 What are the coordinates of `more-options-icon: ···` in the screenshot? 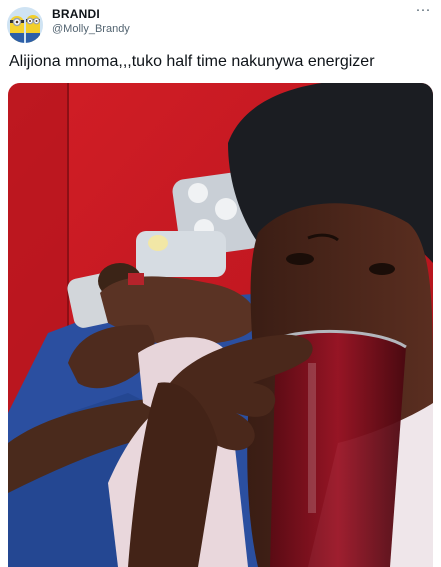 It's located at (423, 11).